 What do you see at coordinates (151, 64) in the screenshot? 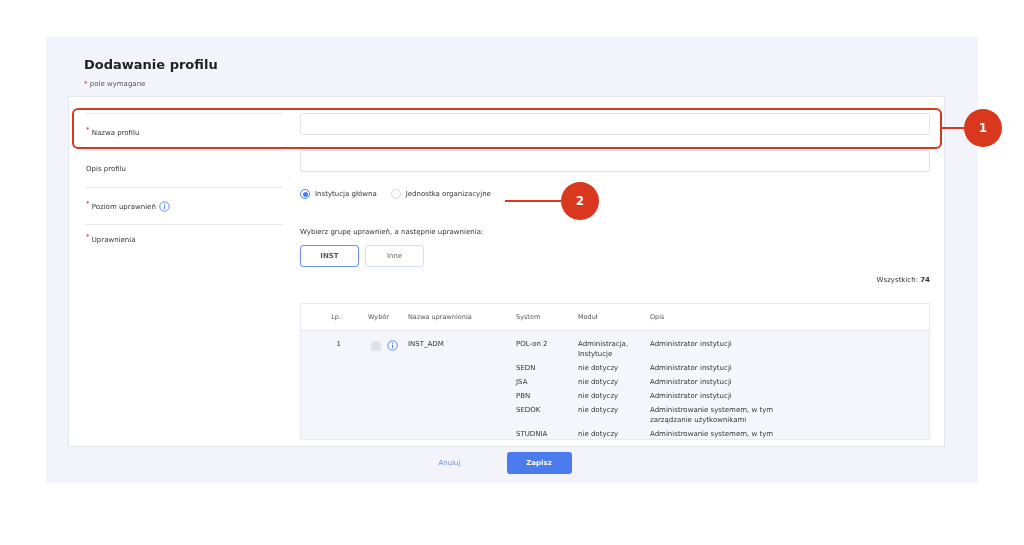
I see `page-title: Dodawanie profilu` at bounding box center [151, 64].